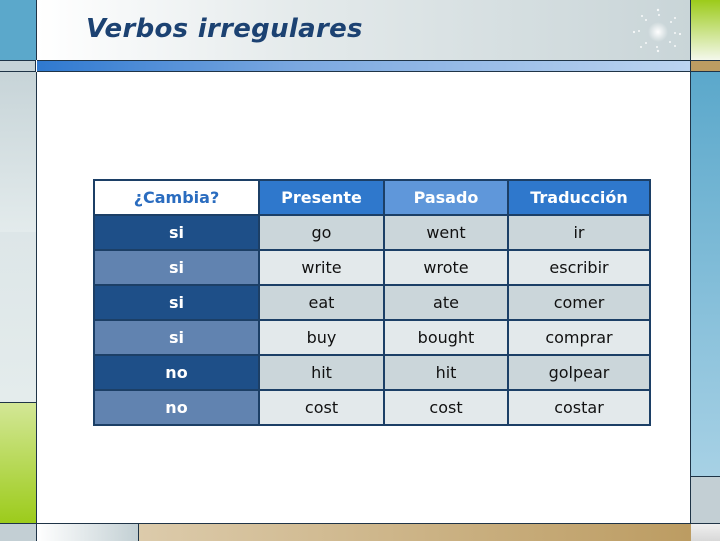  Describe the element at coordinates (321, 372) in the screenshot. I see `presente-cell: hit` at that location.